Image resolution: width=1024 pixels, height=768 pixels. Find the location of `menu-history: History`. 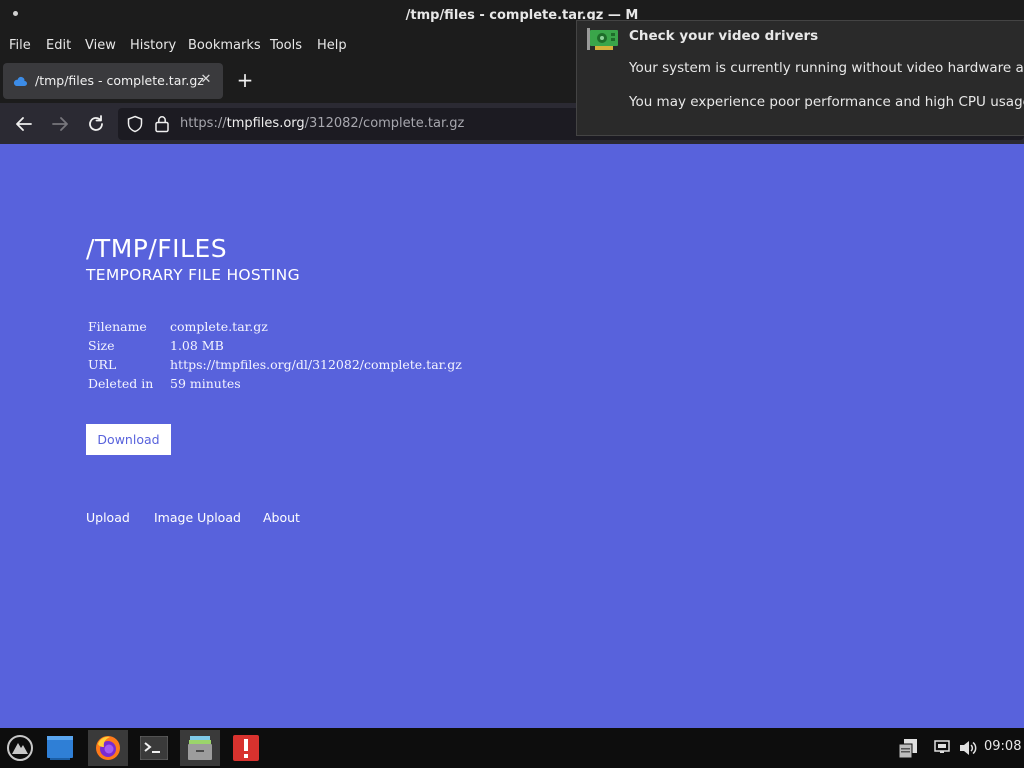

menu-history: History is located at coordinates (153, 45).